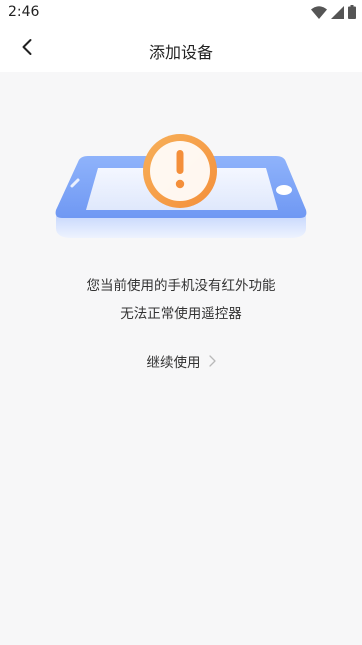 This screenshot has height=645, width=362. What do you see at coordinates (180, 169) in the screenshot?
I see `exclamation-icon` at bounding box center [180, 169].